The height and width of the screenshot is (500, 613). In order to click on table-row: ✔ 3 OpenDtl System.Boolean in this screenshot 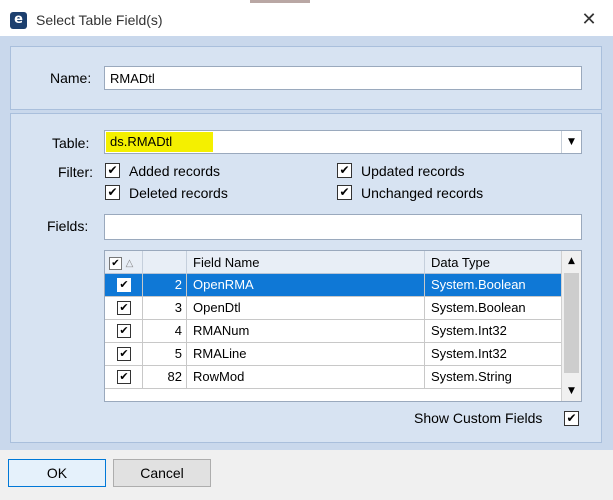, I will do `click(334, 308)`.